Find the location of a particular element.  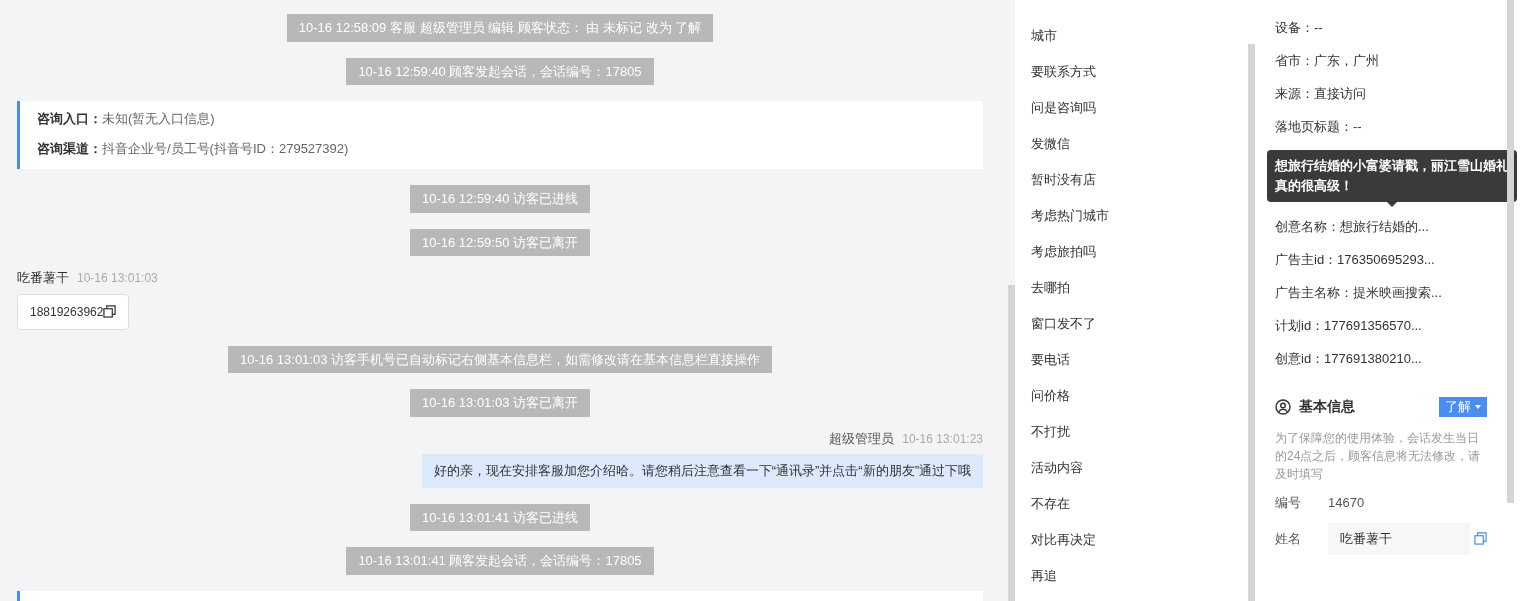

field-label: 编号 is located at coordinates (1288, 503).